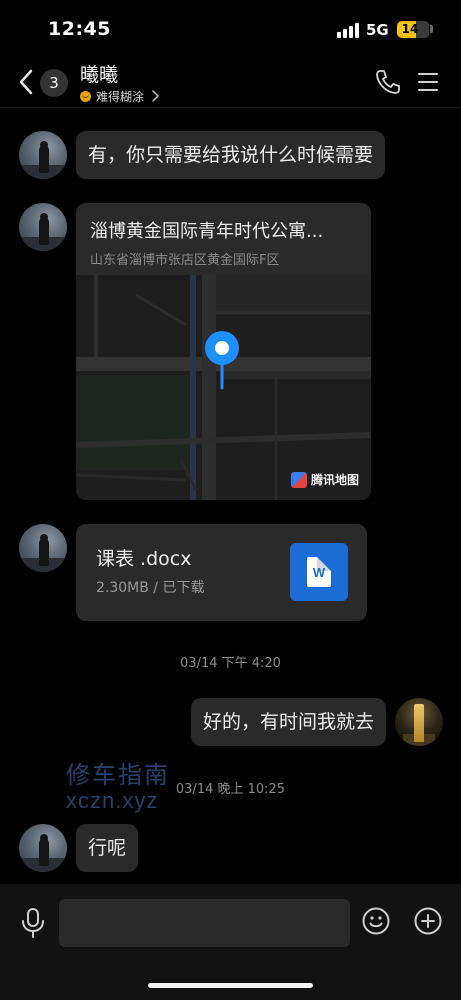 This screenshot has width=461, height=1000. Describe the element at coordinates (26, 82) in the screenshot. I see `chevron-left-icon` at that location.